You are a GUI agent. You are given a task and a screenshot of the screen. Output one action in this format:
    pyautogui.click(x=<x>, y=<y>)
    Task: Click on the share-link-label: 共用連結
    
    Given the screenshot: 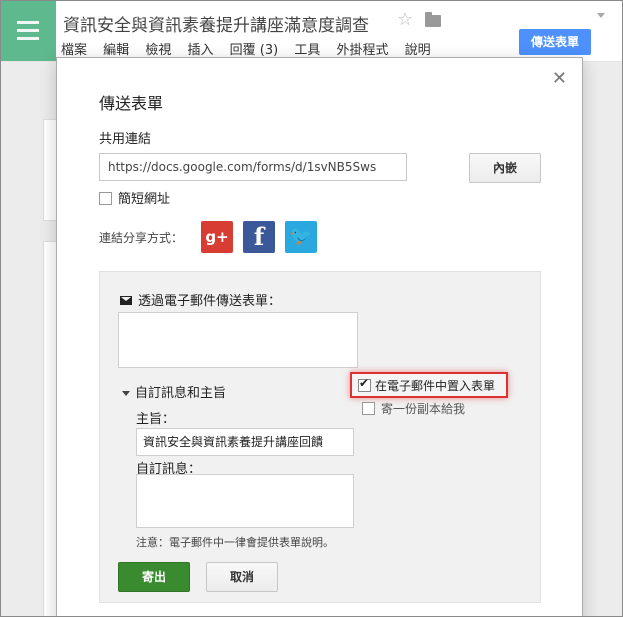 What is the action you would take?
    pyautogui.click(x=125, y=139)
    